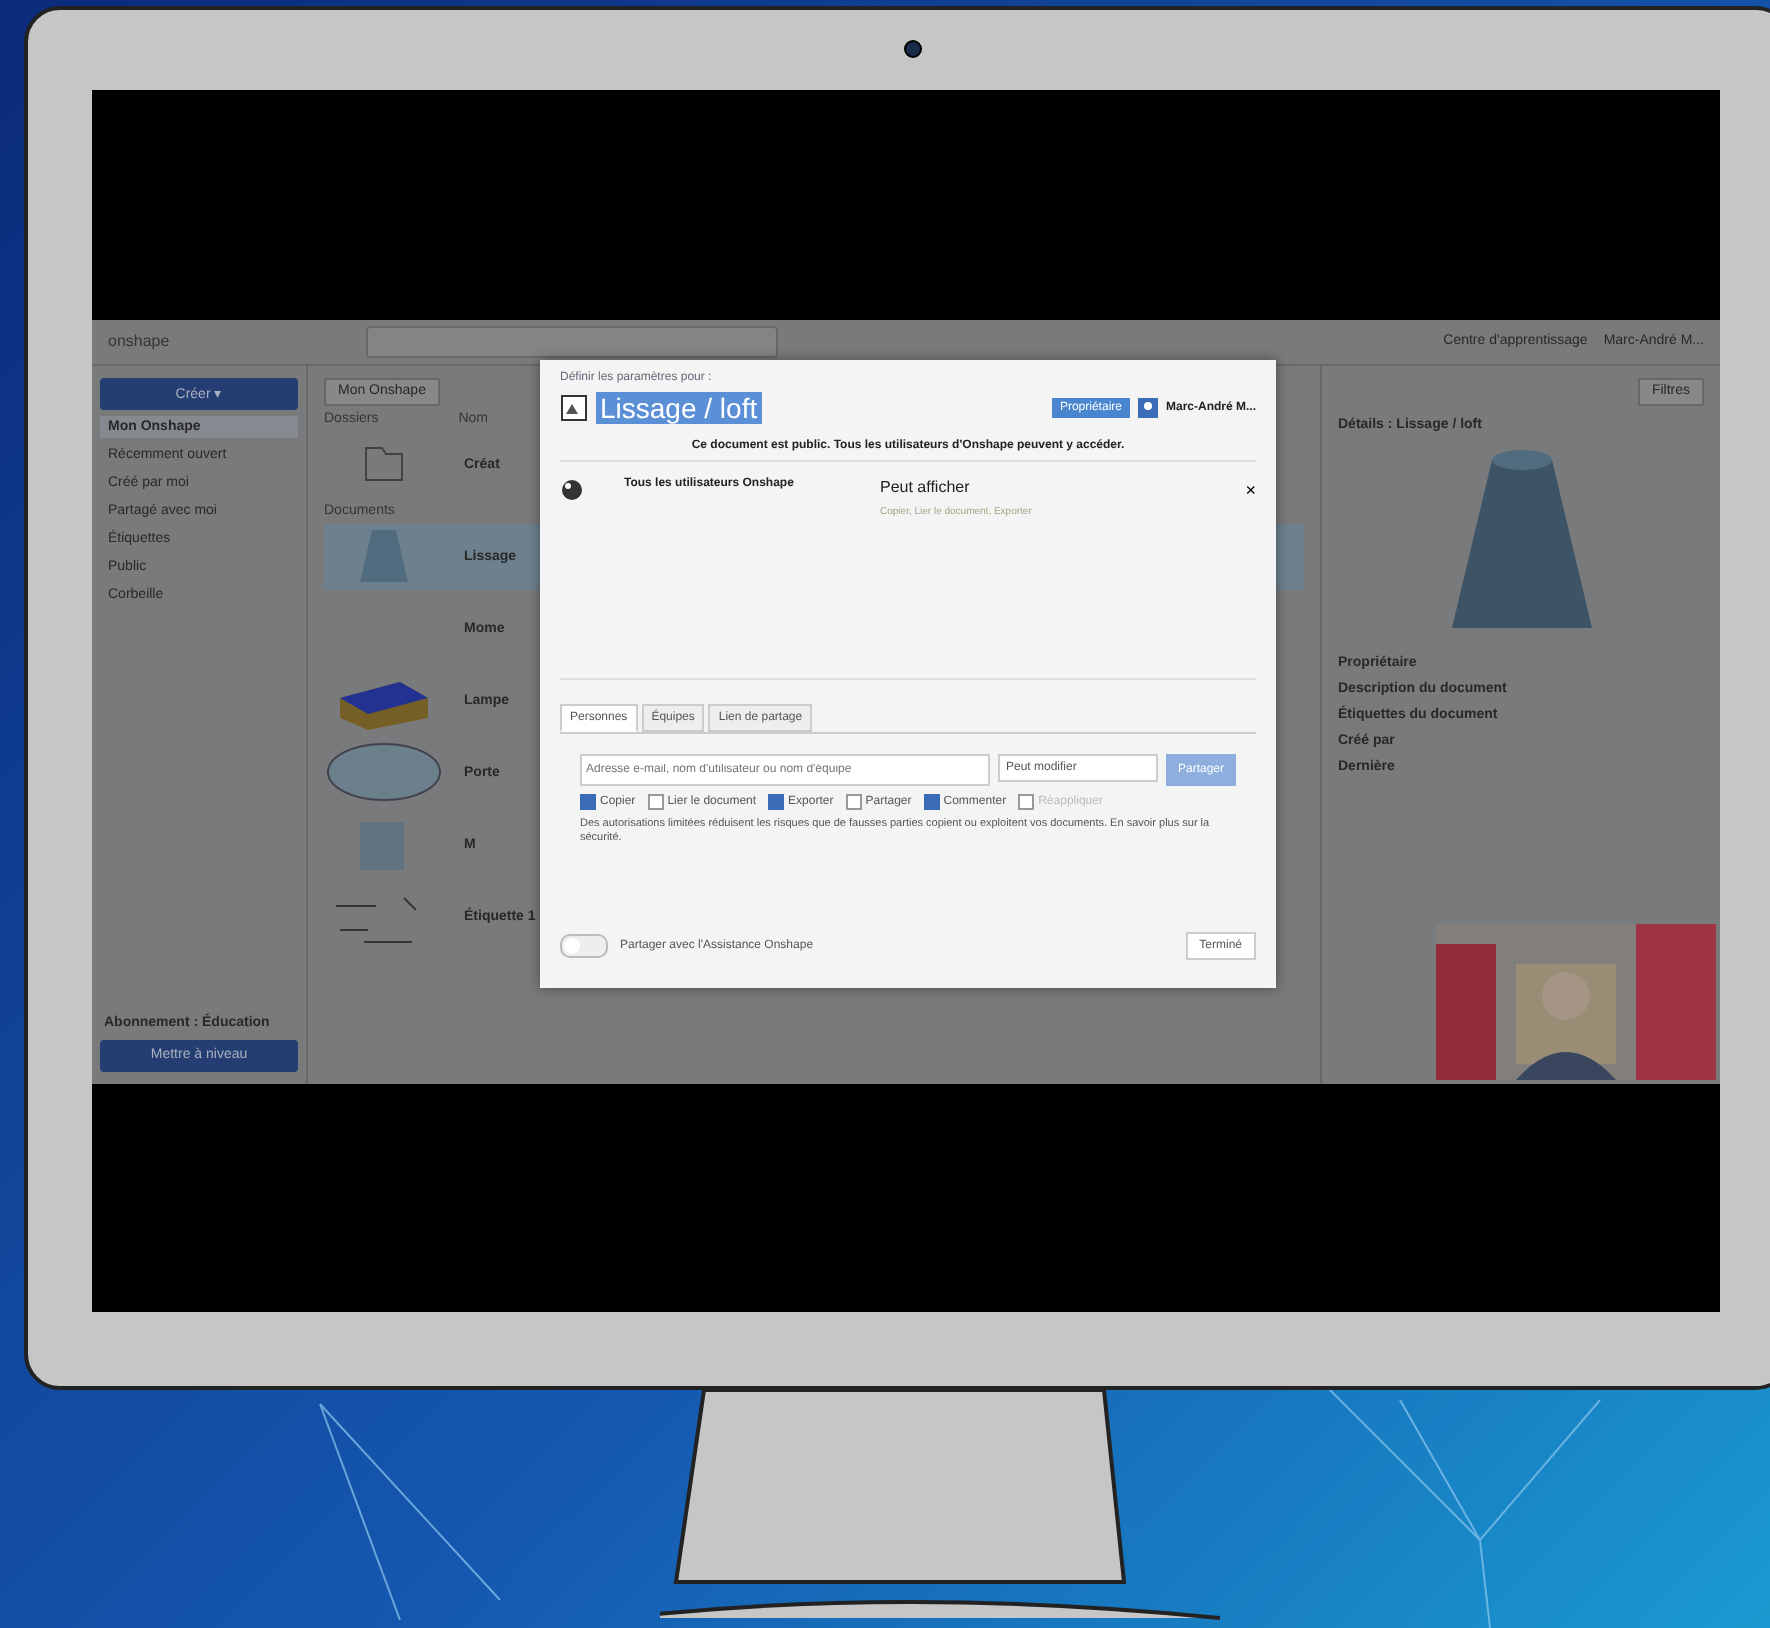  I want to click on app-logo: onshape, so click(139, 341).